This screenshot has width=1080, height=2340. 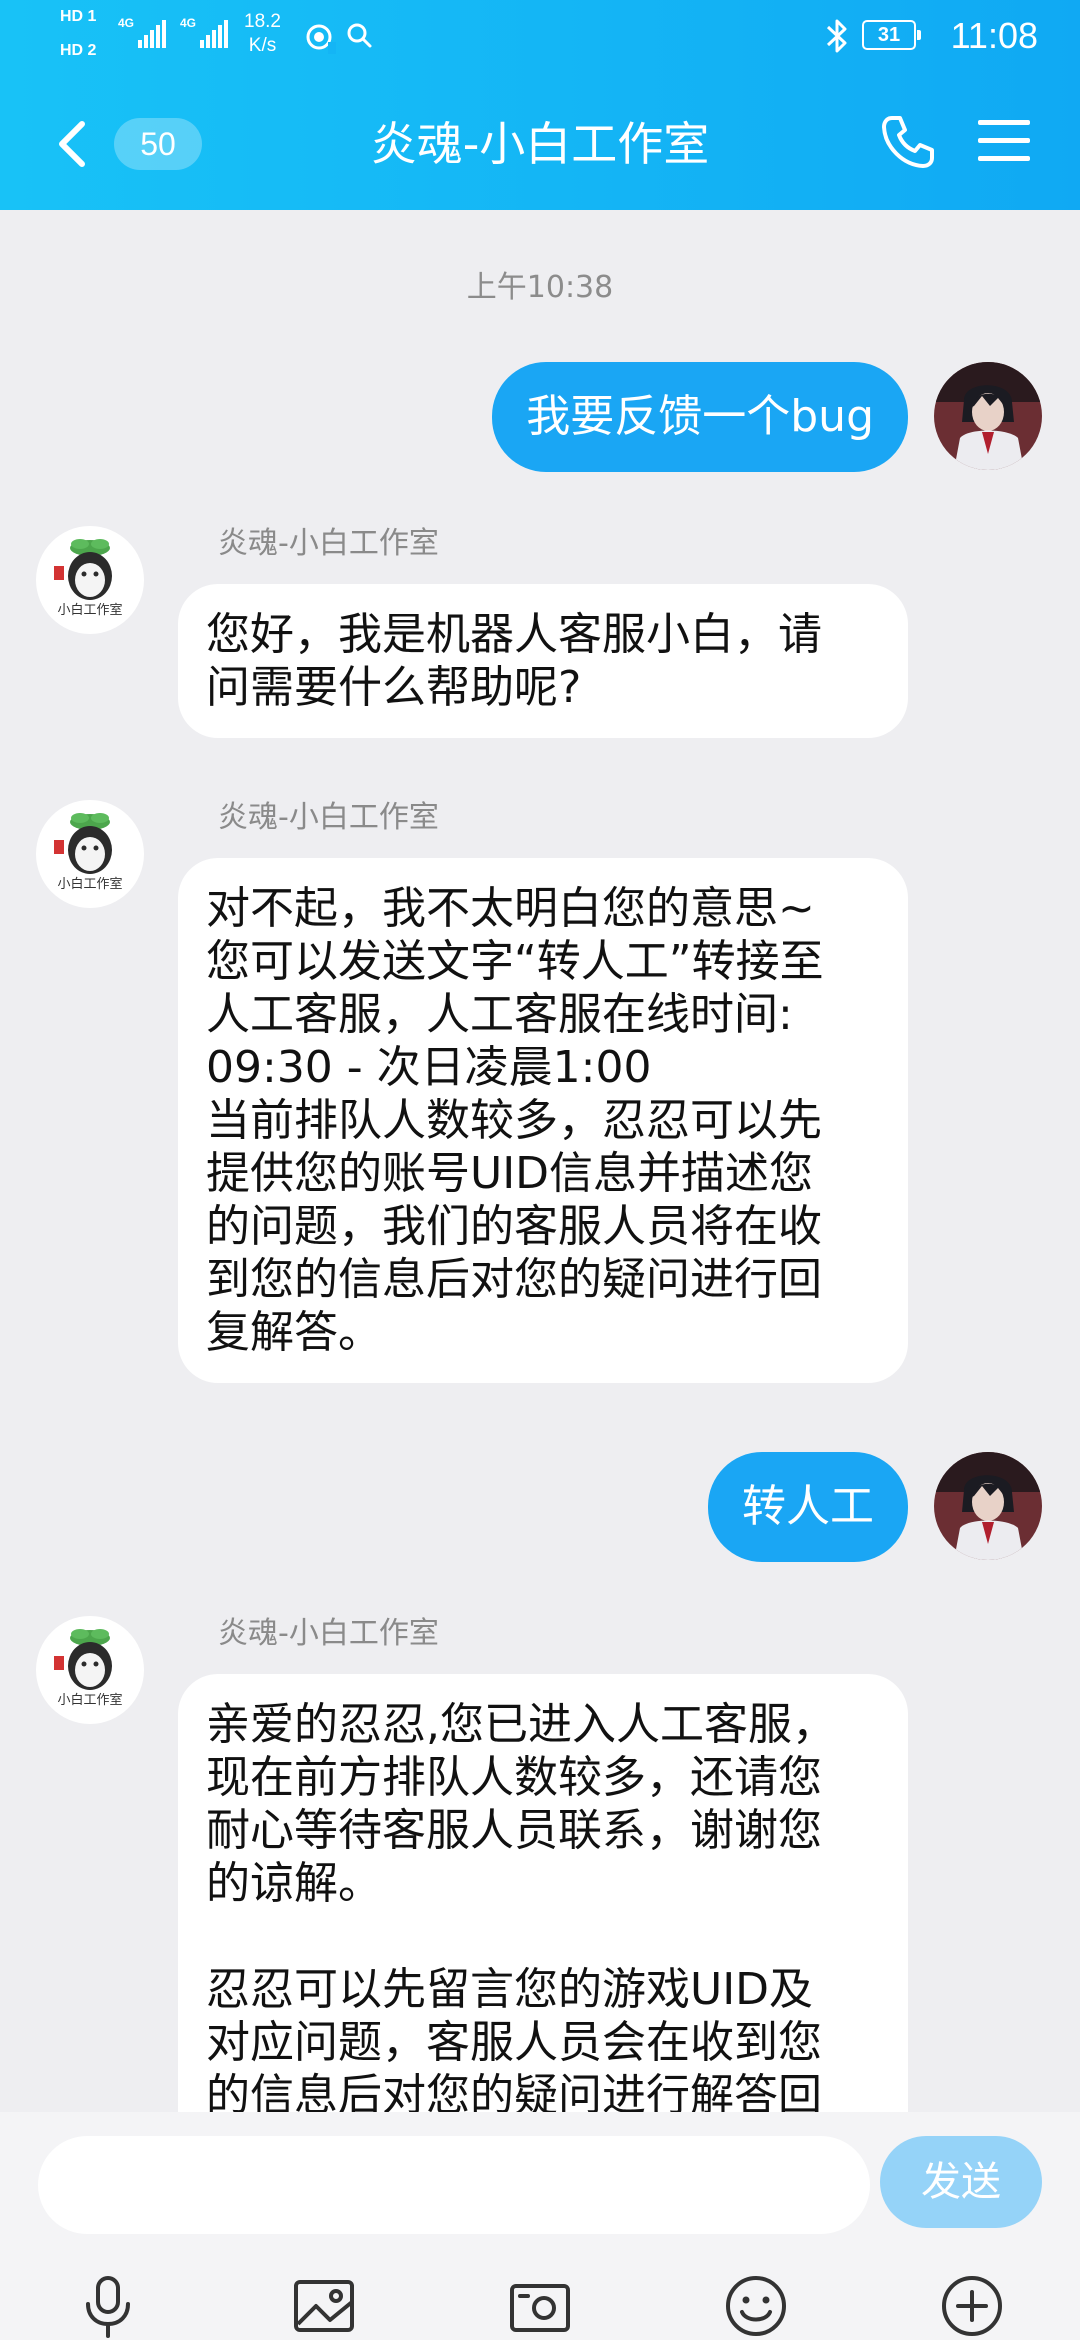 What do you see at coordinates (961, 2182) in the screenshot?
I see `send-button: 发送` at bounding box center [961, 2182].